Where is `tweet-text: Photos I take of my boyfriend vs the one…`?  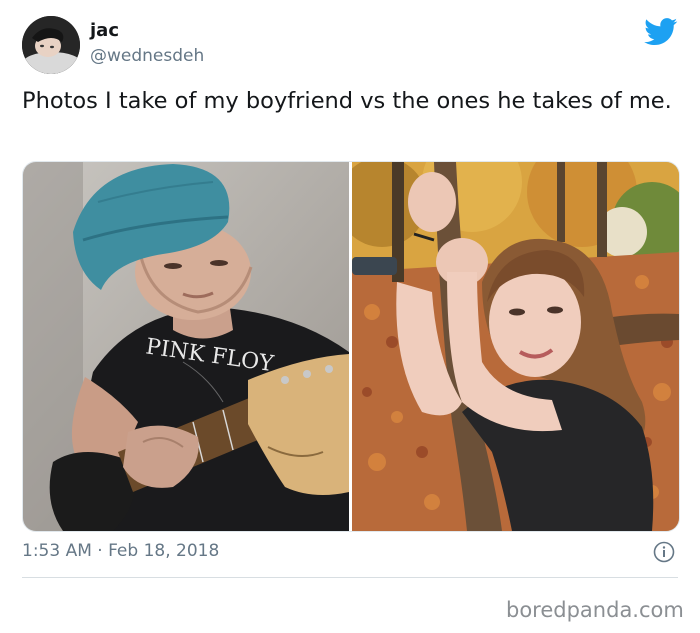 tweet-text: Photos I take of my boyfriend vs the one… is located at coordinates (347, 101).